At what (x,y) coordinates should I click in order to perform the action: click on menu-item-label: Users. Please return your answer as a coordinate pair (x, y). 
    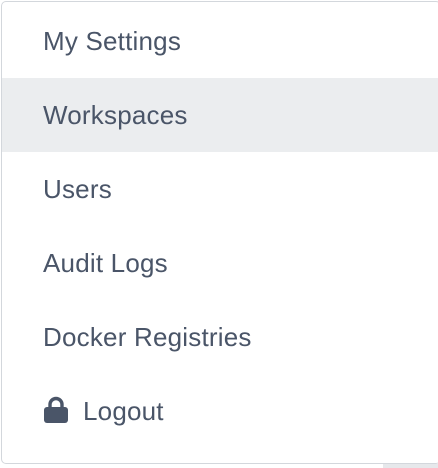
    Looking at the image, I should click on (77, 188).